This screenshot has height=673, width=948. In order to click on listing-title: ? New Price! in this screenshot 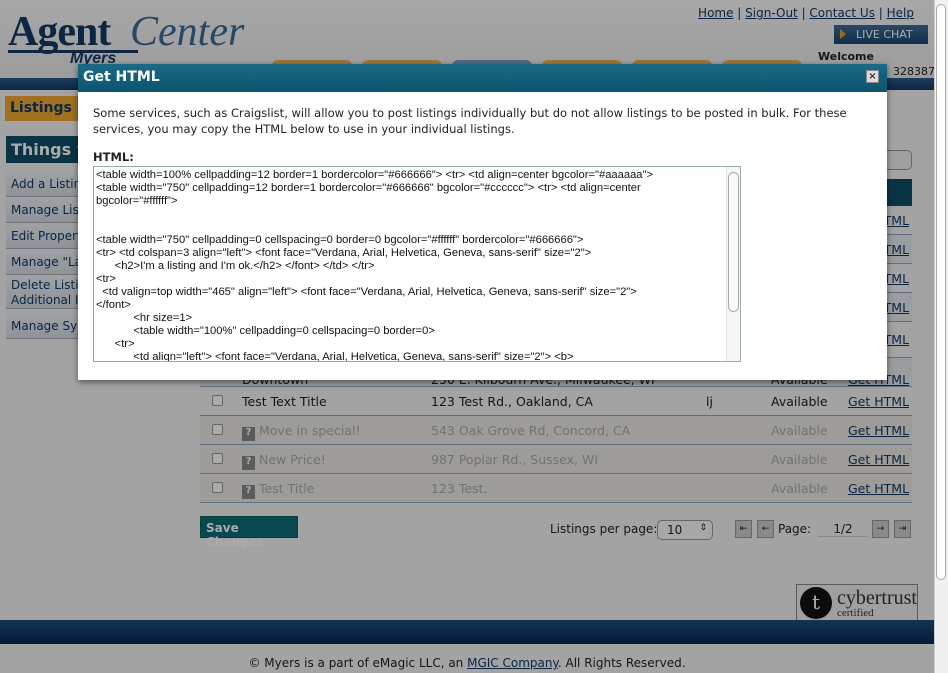, I will do `click(284, 461)`.